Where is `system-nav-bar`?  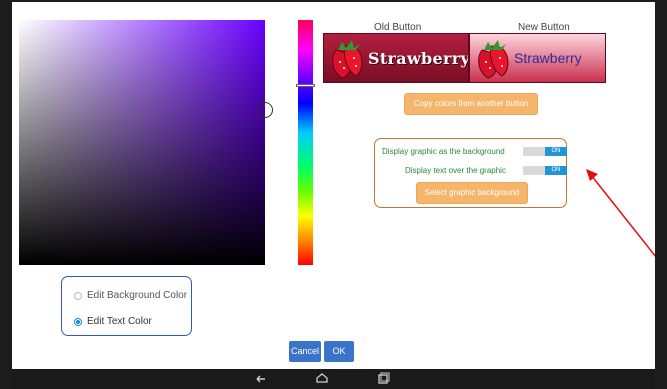
system-nav-bar is located at coordinates (333, 379).